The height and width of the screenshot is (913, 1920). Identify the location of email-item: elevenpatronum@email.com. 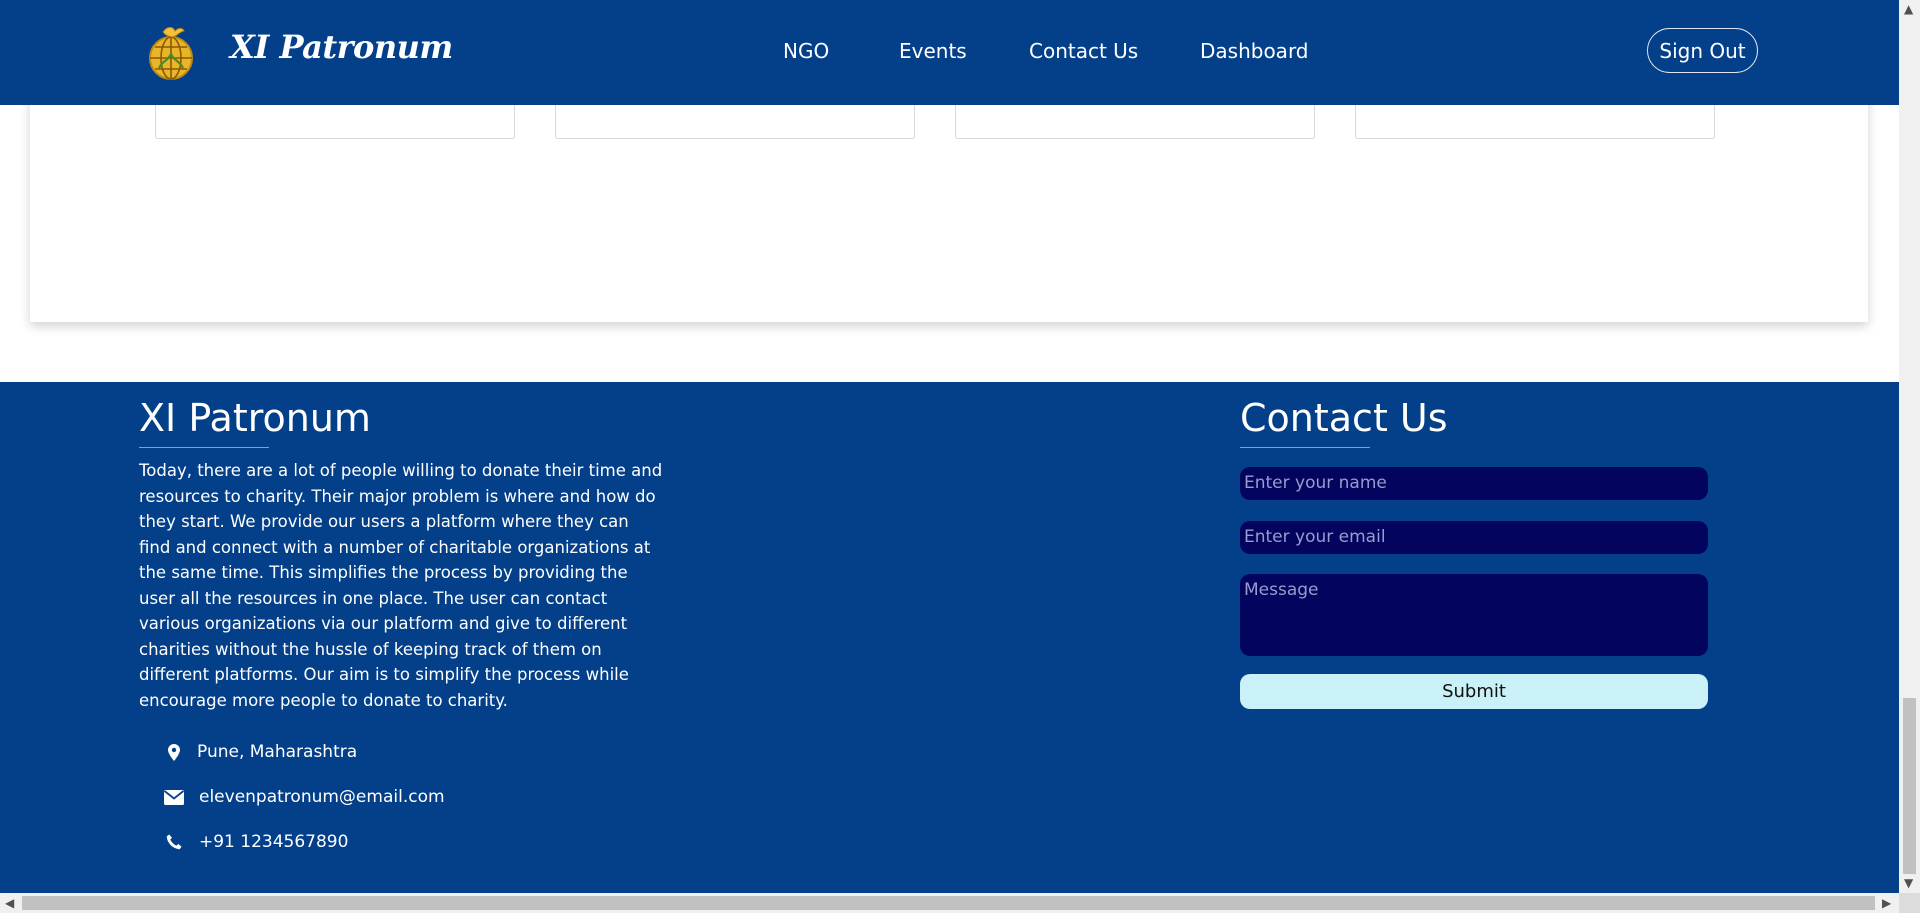
(304, 797).